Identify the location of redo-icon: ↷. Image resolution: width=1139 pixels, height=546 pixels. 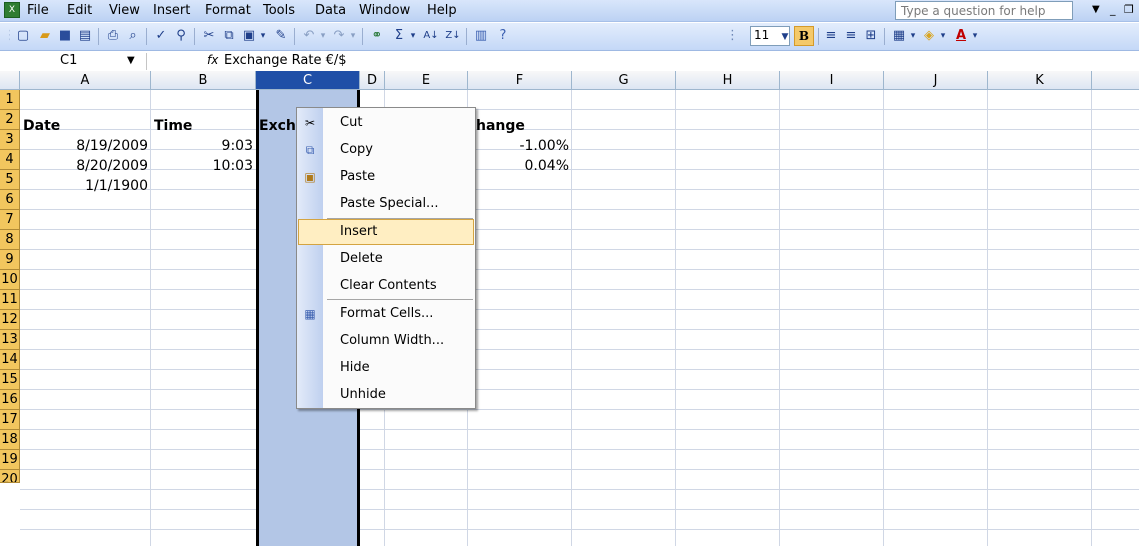
(339, 36).